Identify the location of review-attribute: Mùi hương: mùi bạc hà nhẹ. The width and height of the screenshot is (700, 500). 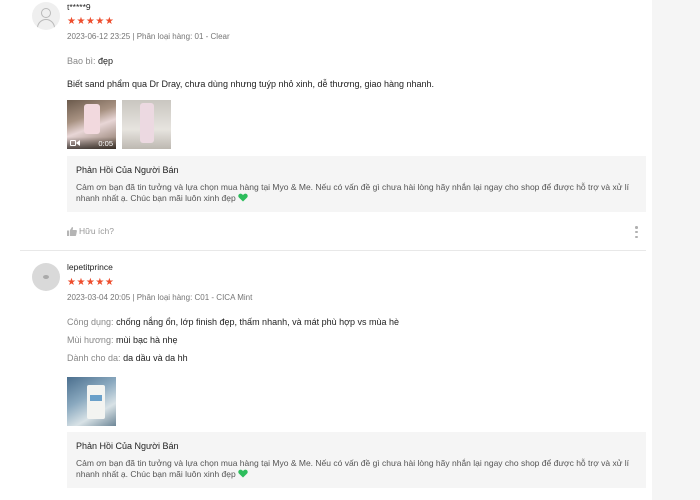
(356, 340).